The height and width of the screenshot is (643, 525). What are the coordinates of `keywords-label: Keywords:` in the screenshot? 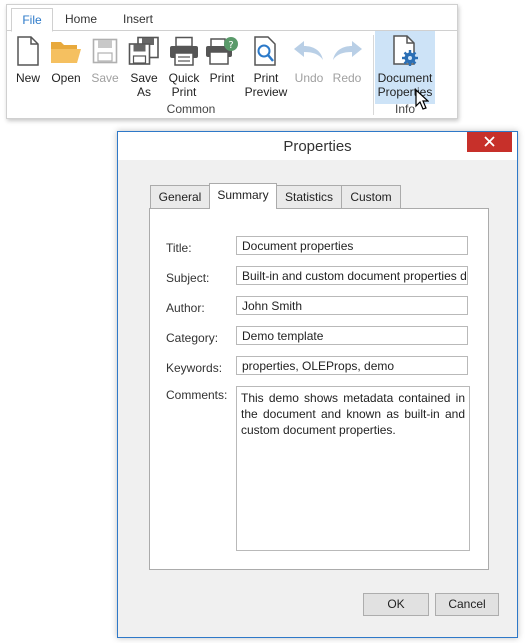 It's located at (194, 368).